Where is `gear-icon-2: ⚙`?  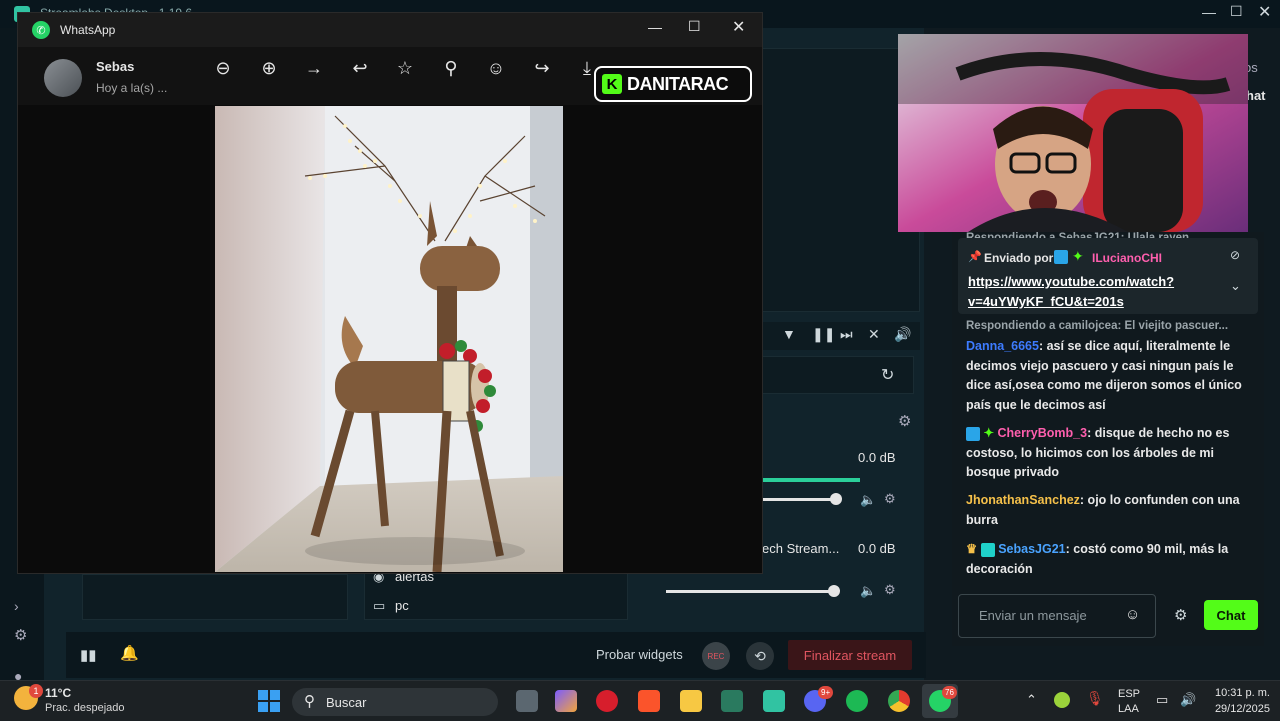
gear-icon-2: ⚙ is located at coordinates (890, 590).